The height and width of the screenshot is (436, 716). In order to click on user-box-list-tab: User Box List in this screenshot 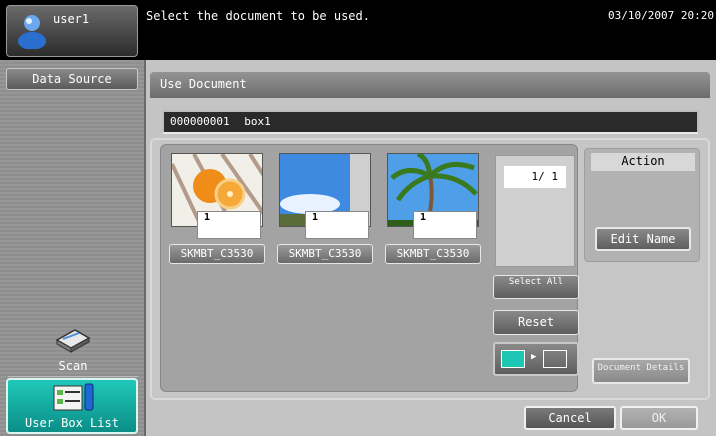, I will do `click(72, 406)`.